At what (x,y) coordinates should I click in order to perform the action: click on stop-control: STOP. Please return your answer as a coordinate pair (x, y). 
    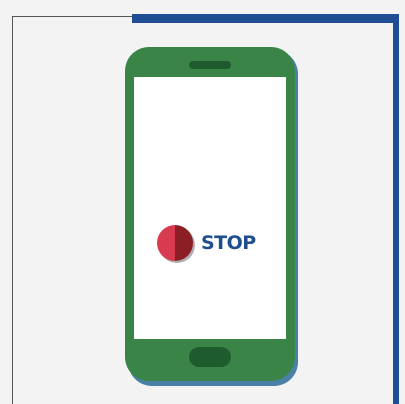
    Looking at the image, I should click on (205, 243).